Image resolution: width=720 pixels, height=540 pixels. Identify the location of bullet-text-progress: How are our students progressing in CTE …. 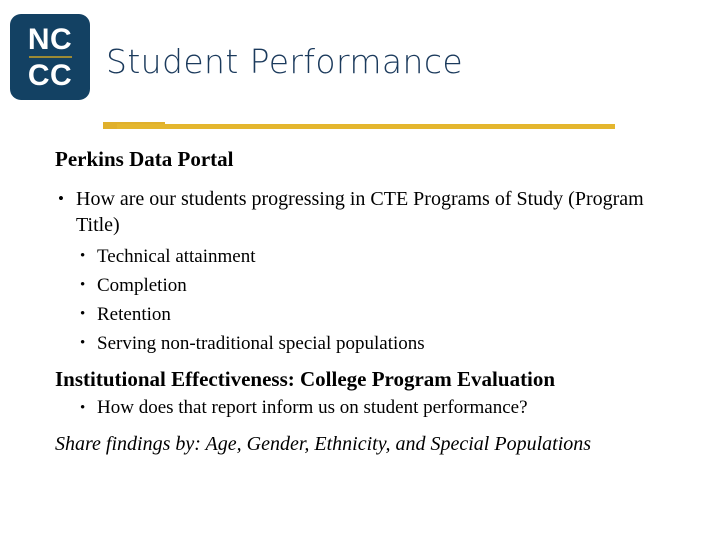
(360, 212).